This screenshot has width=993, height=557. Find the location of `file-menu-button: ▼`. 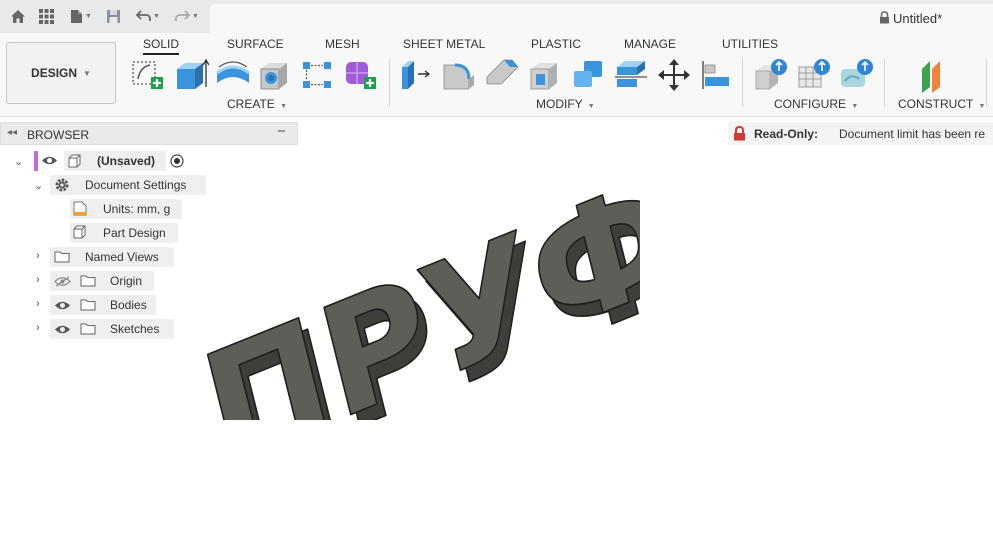

file-menu-button: ▼ is located at coordinates (81, 16).